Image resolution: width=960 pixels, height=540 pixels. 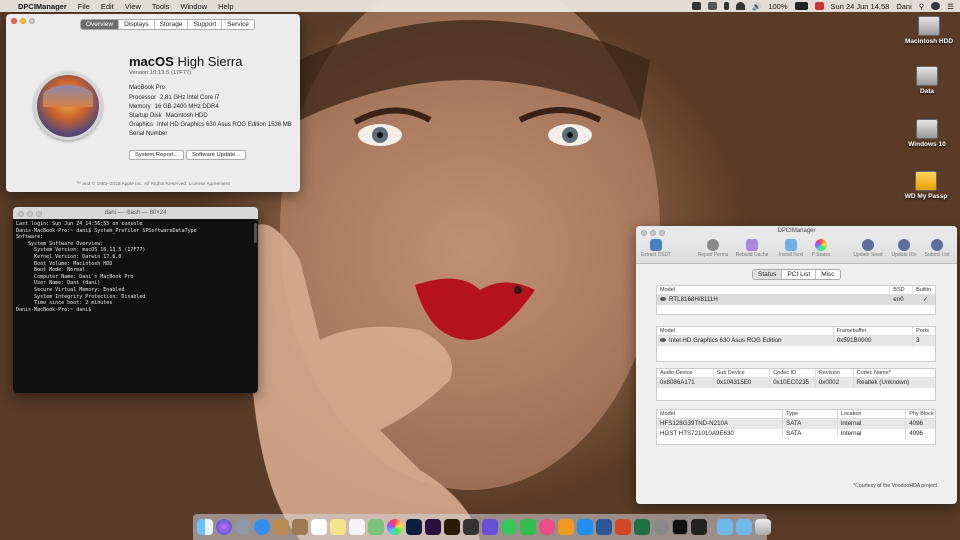 What do you see at coordinates (255, 233) in the screenshot?
I see `terminal-scrollbar` at bounding box center [255, 233].